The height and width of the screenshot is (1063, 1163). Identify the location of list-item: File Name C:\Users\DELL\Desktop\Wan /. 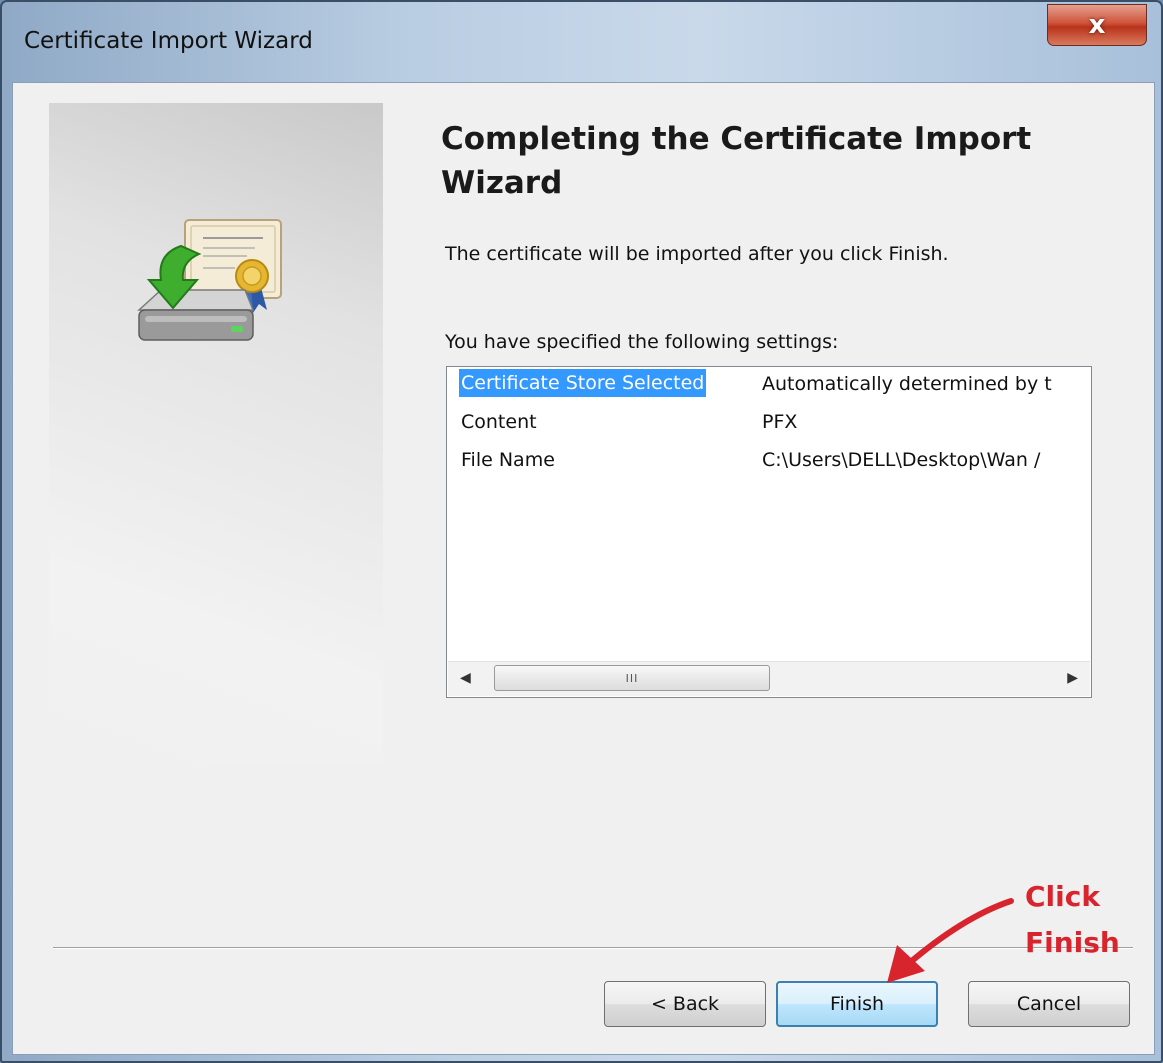
(769, 461).